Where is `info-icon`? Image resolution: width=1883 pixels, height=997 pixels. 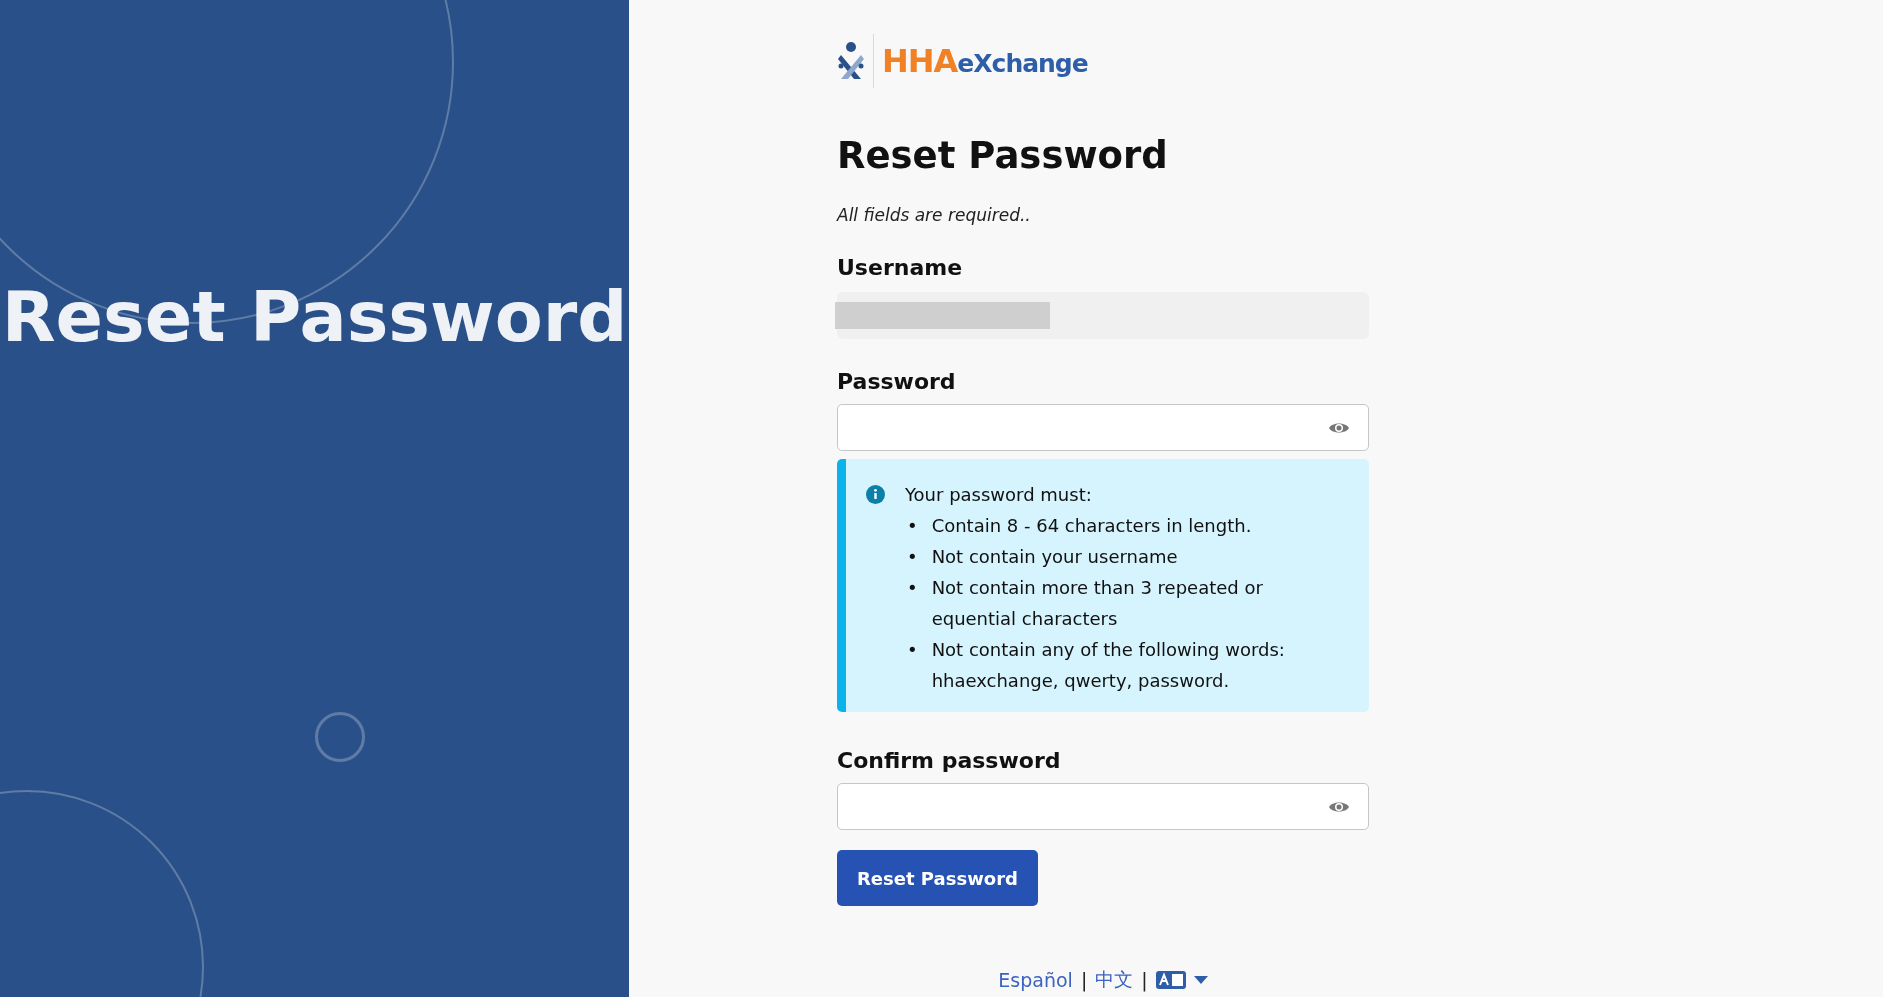 info-icon is located at coordinates (875, 494).